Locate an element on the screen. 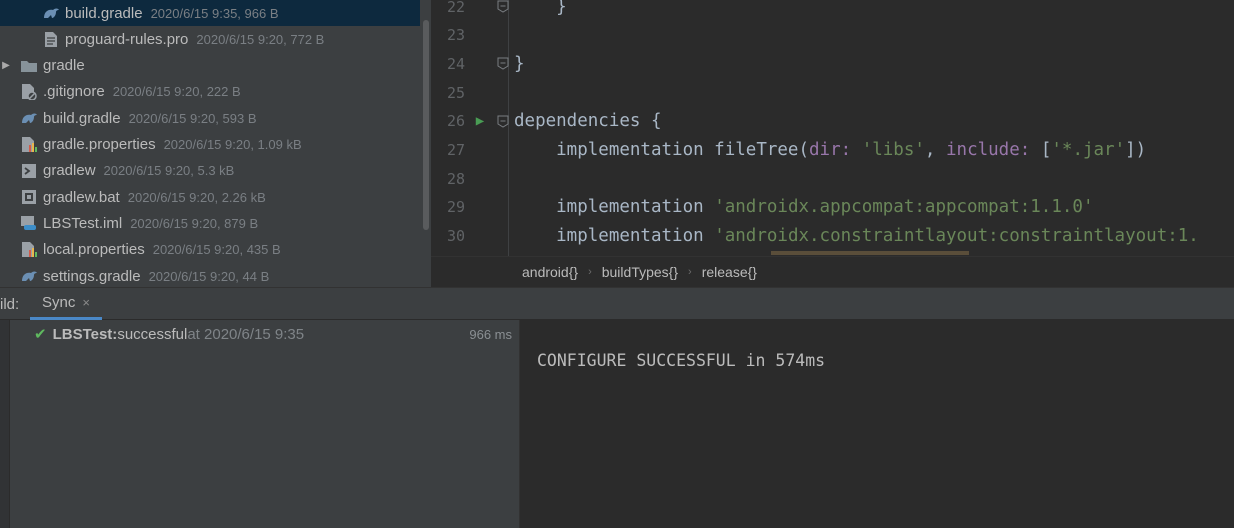 Image resolution: width=1234 pixels, height=528 pixels. code-token: [ is located at coordinates (1046, 150).